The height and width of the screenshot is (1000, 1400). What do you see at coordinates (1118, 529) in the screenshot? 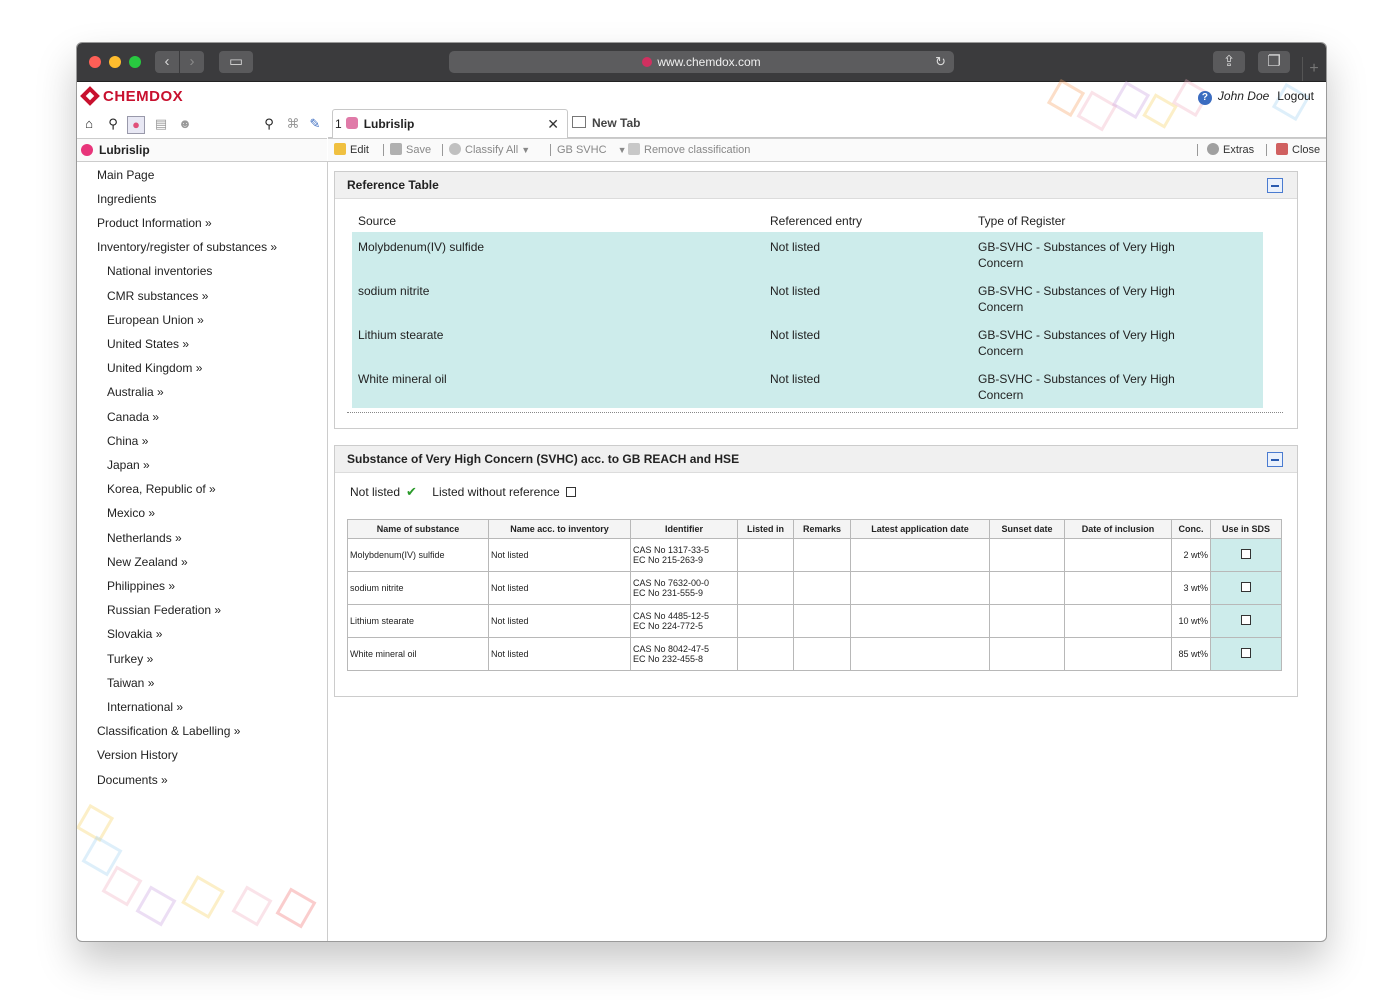
I see `column-header: Date of inclusion` at bounding box center [1118, 529].